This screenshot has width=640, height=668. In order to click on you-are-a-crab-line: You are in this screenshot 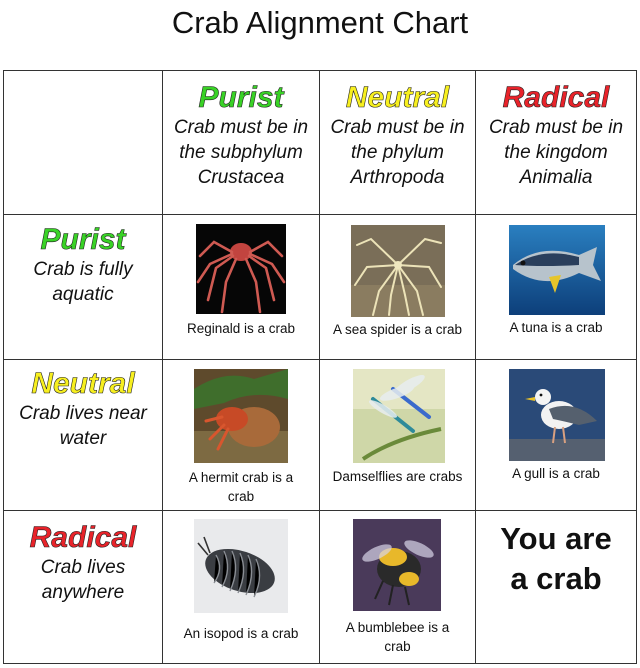, I will do `click(556, 538)`.